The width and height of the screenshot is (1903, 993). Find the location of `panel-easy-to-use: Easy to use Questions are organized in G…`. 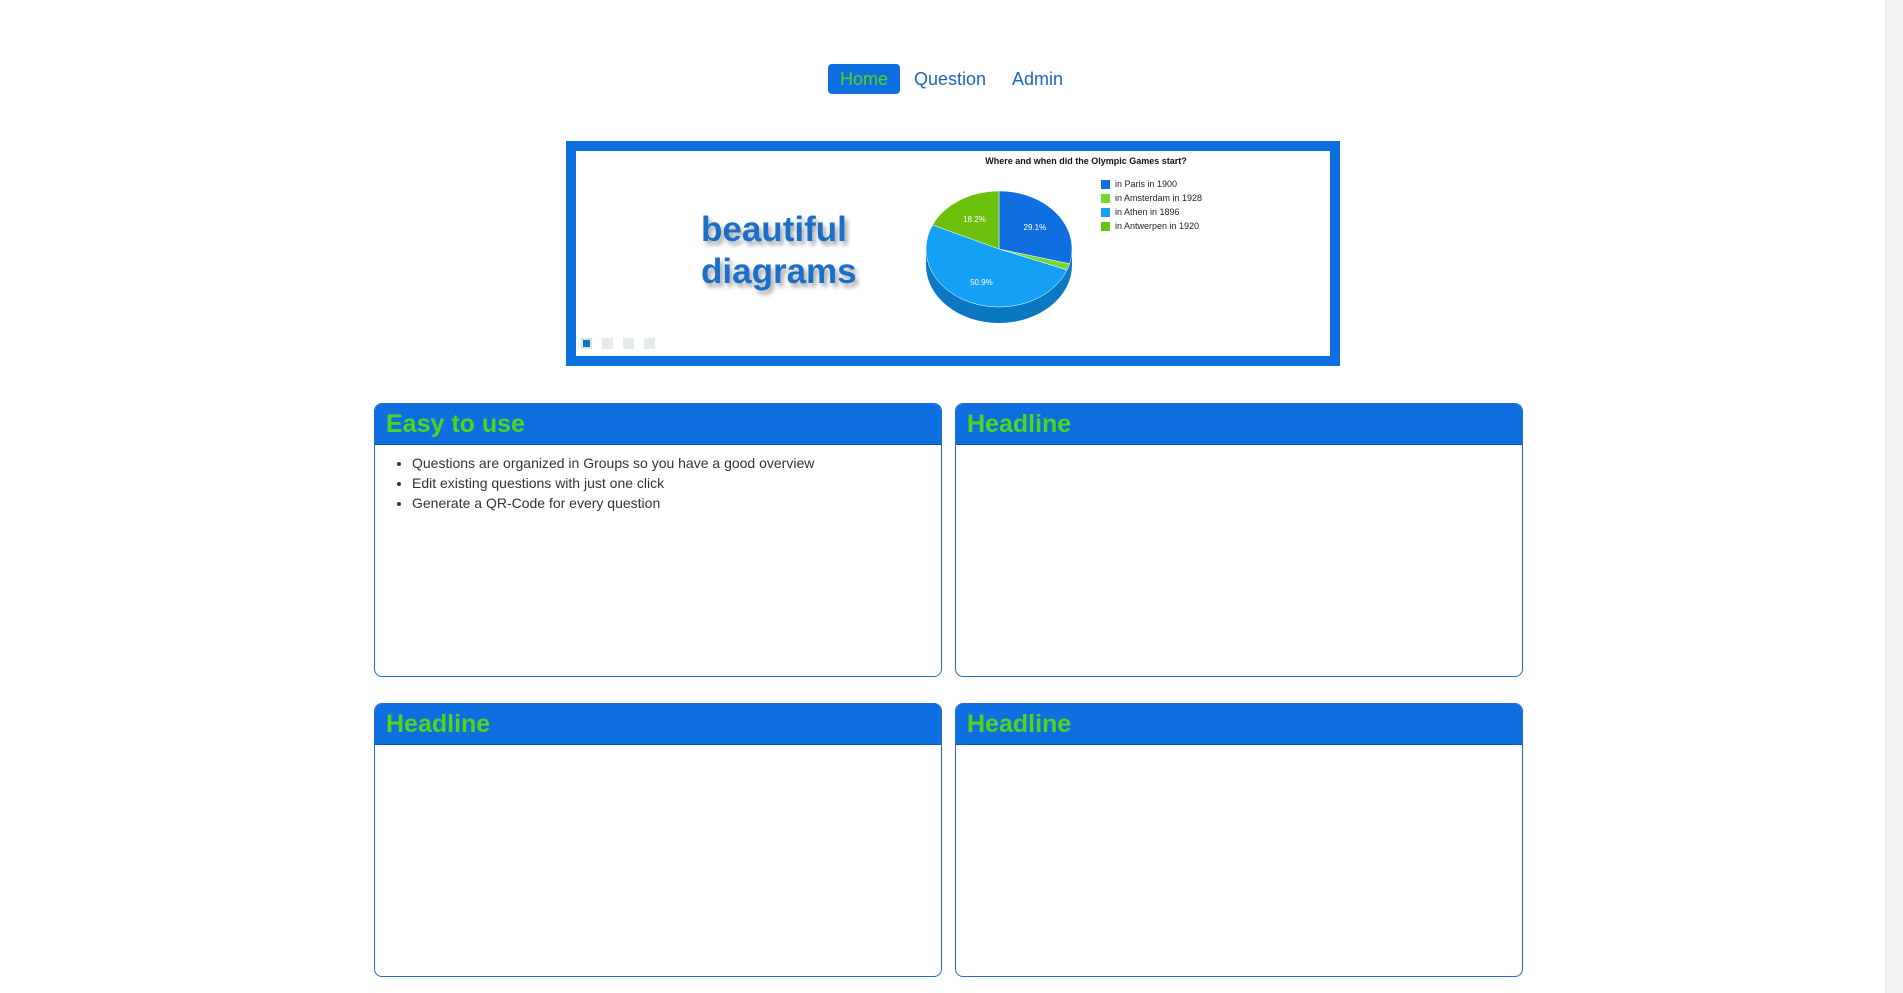

panel-easy-to-use: Easy to use Questions are organized in G… is located at coordinates (658, 540).